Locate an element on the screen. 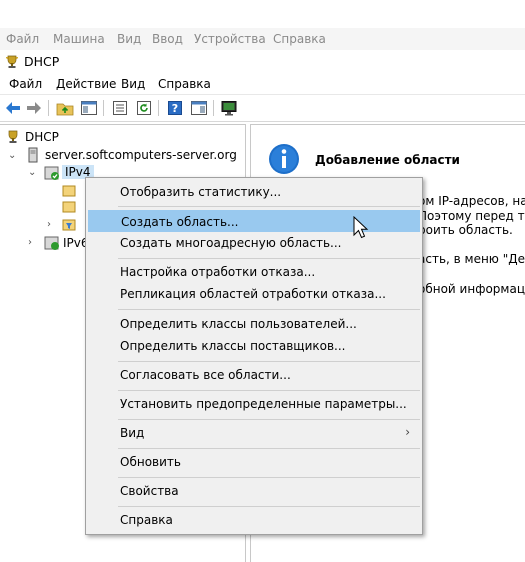 The image size is (525, 562). menu-action: Действие is located at coordinates (86, 84).